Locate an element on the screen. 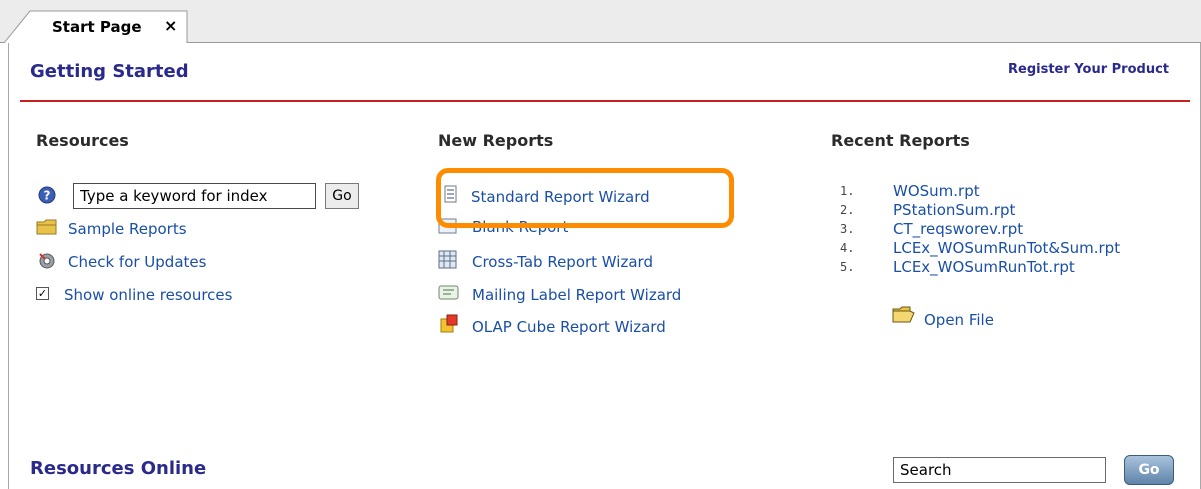 This screenshot has width=1201, height=489. tab-start-page: Start Page × is located at coordinates (96, 26).